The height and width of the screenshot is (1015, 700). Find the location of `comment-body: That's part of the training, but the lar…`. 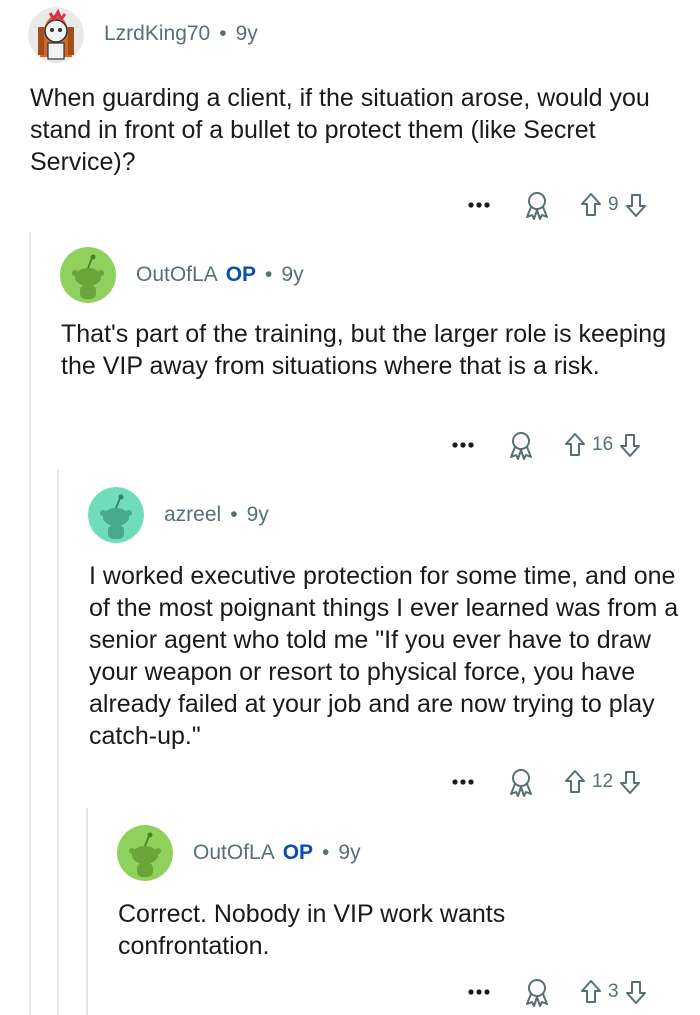

comment-body: That's part of the training, but the lar… is located at coordinates (364, 350).